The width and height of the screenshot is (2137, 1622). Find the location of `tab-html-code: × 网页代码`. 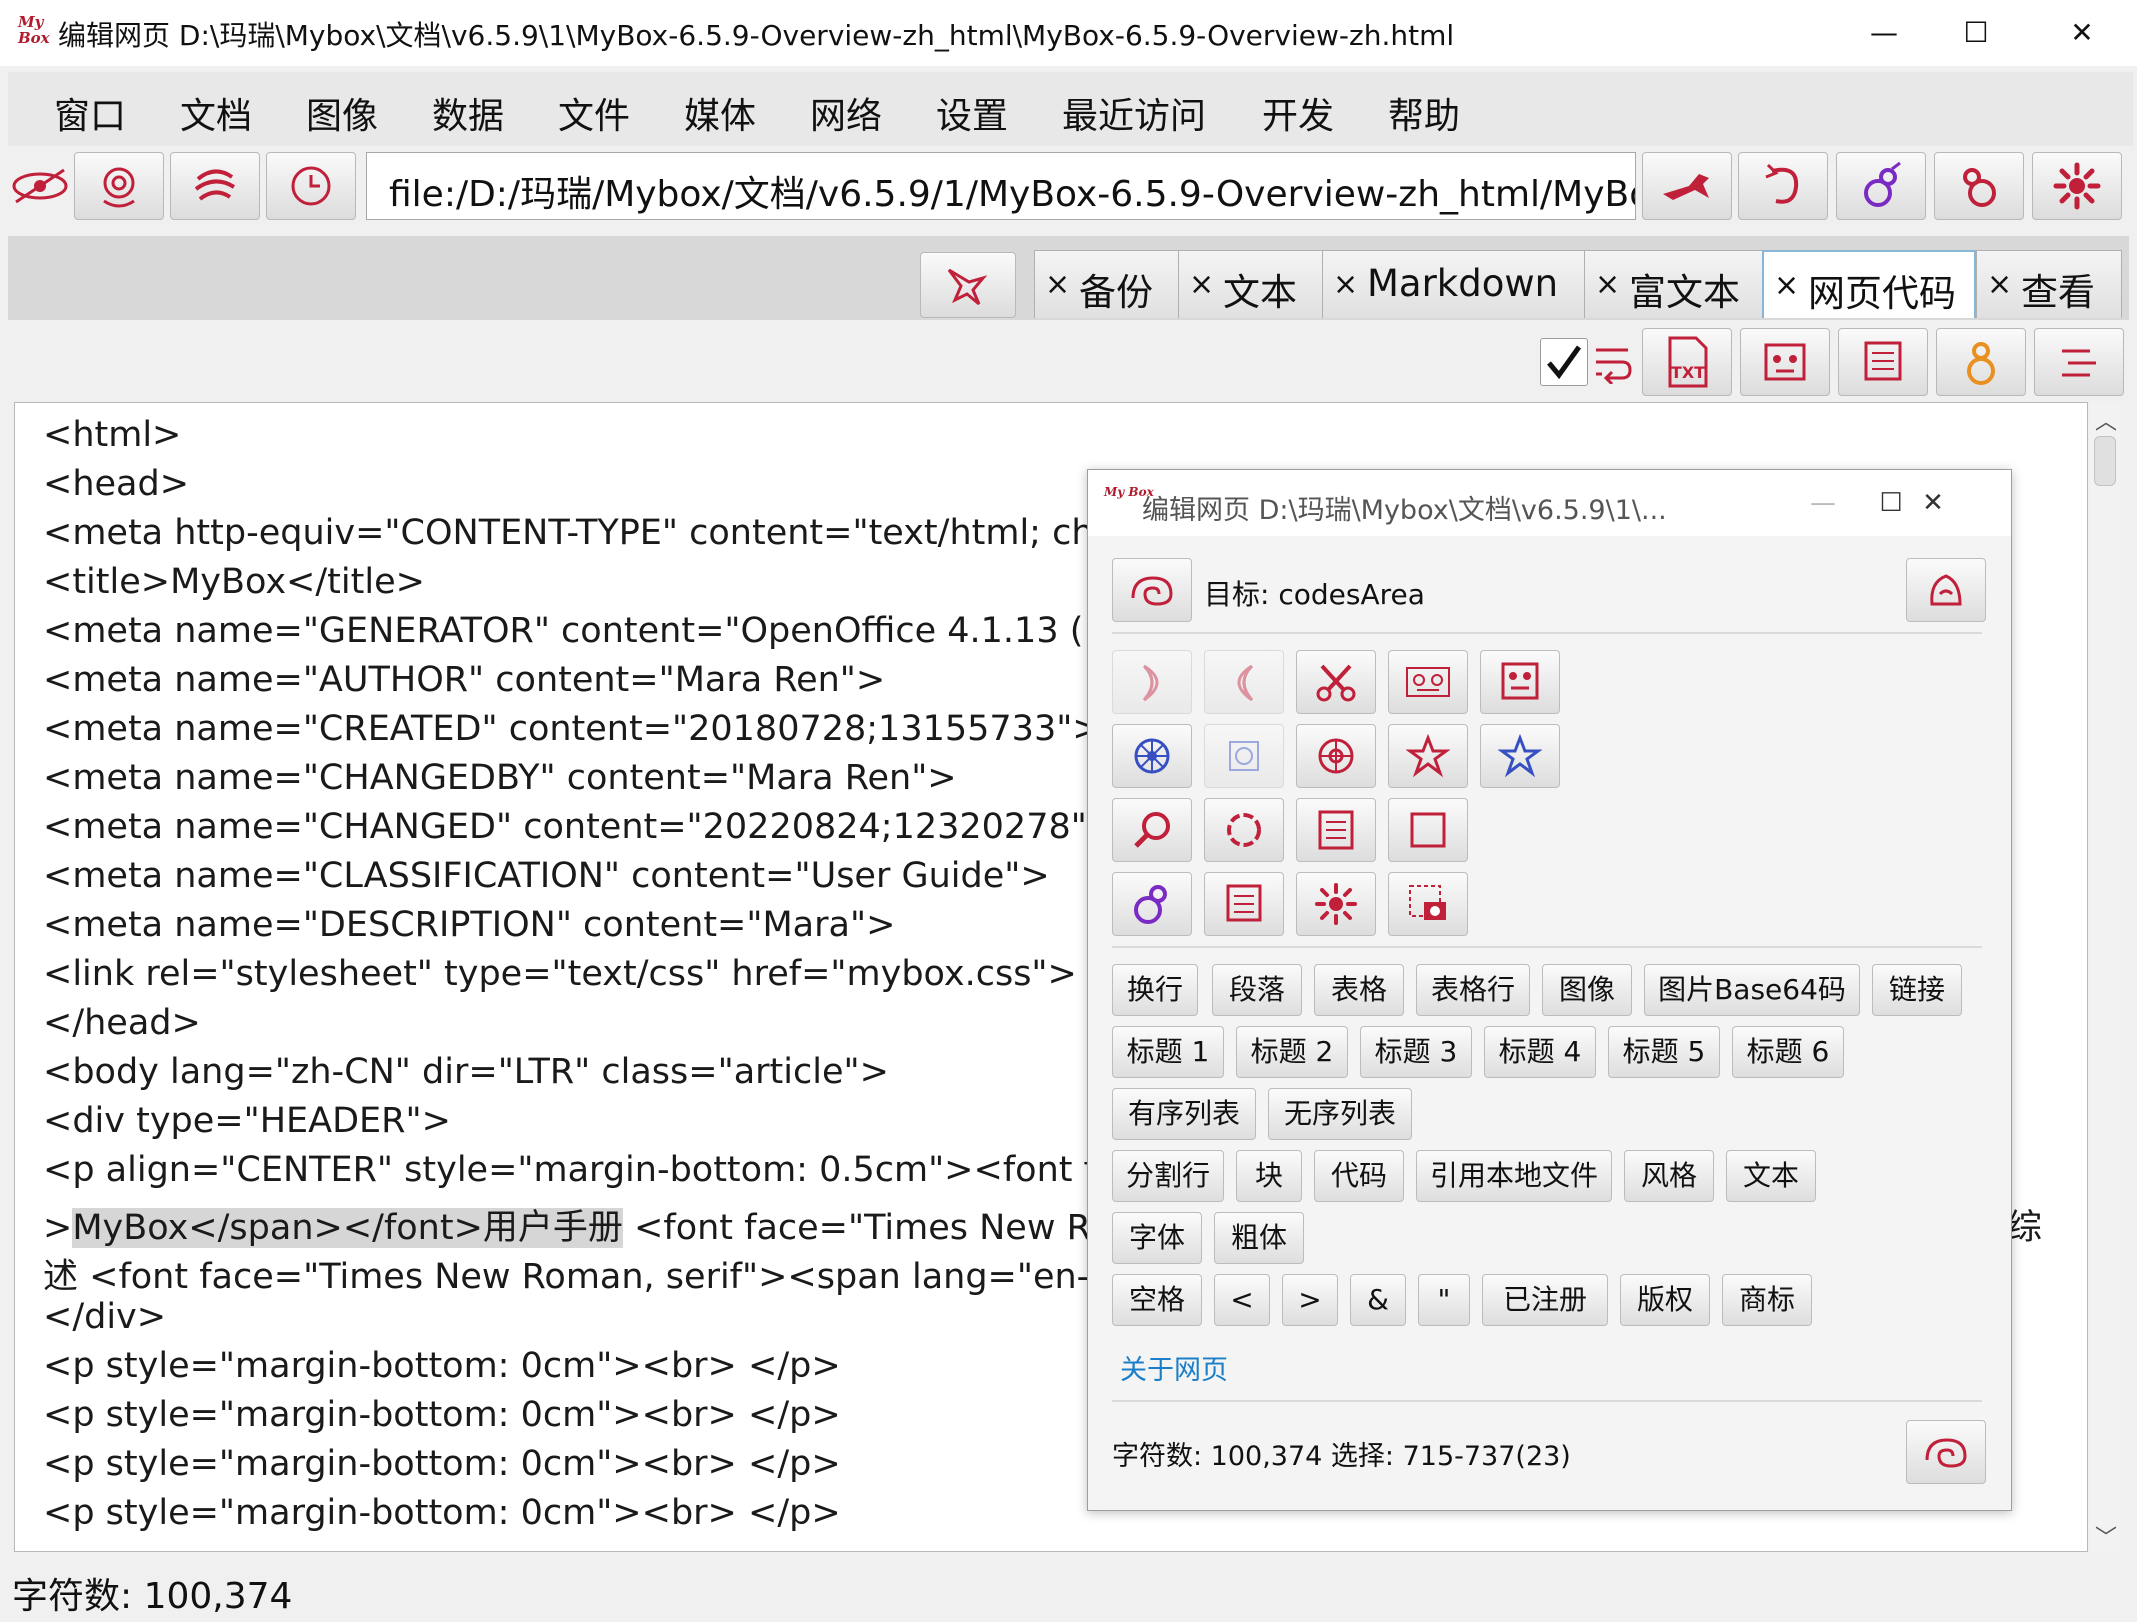

tab-html-code: × 网页代码 is located at coordinates (1869, 284).